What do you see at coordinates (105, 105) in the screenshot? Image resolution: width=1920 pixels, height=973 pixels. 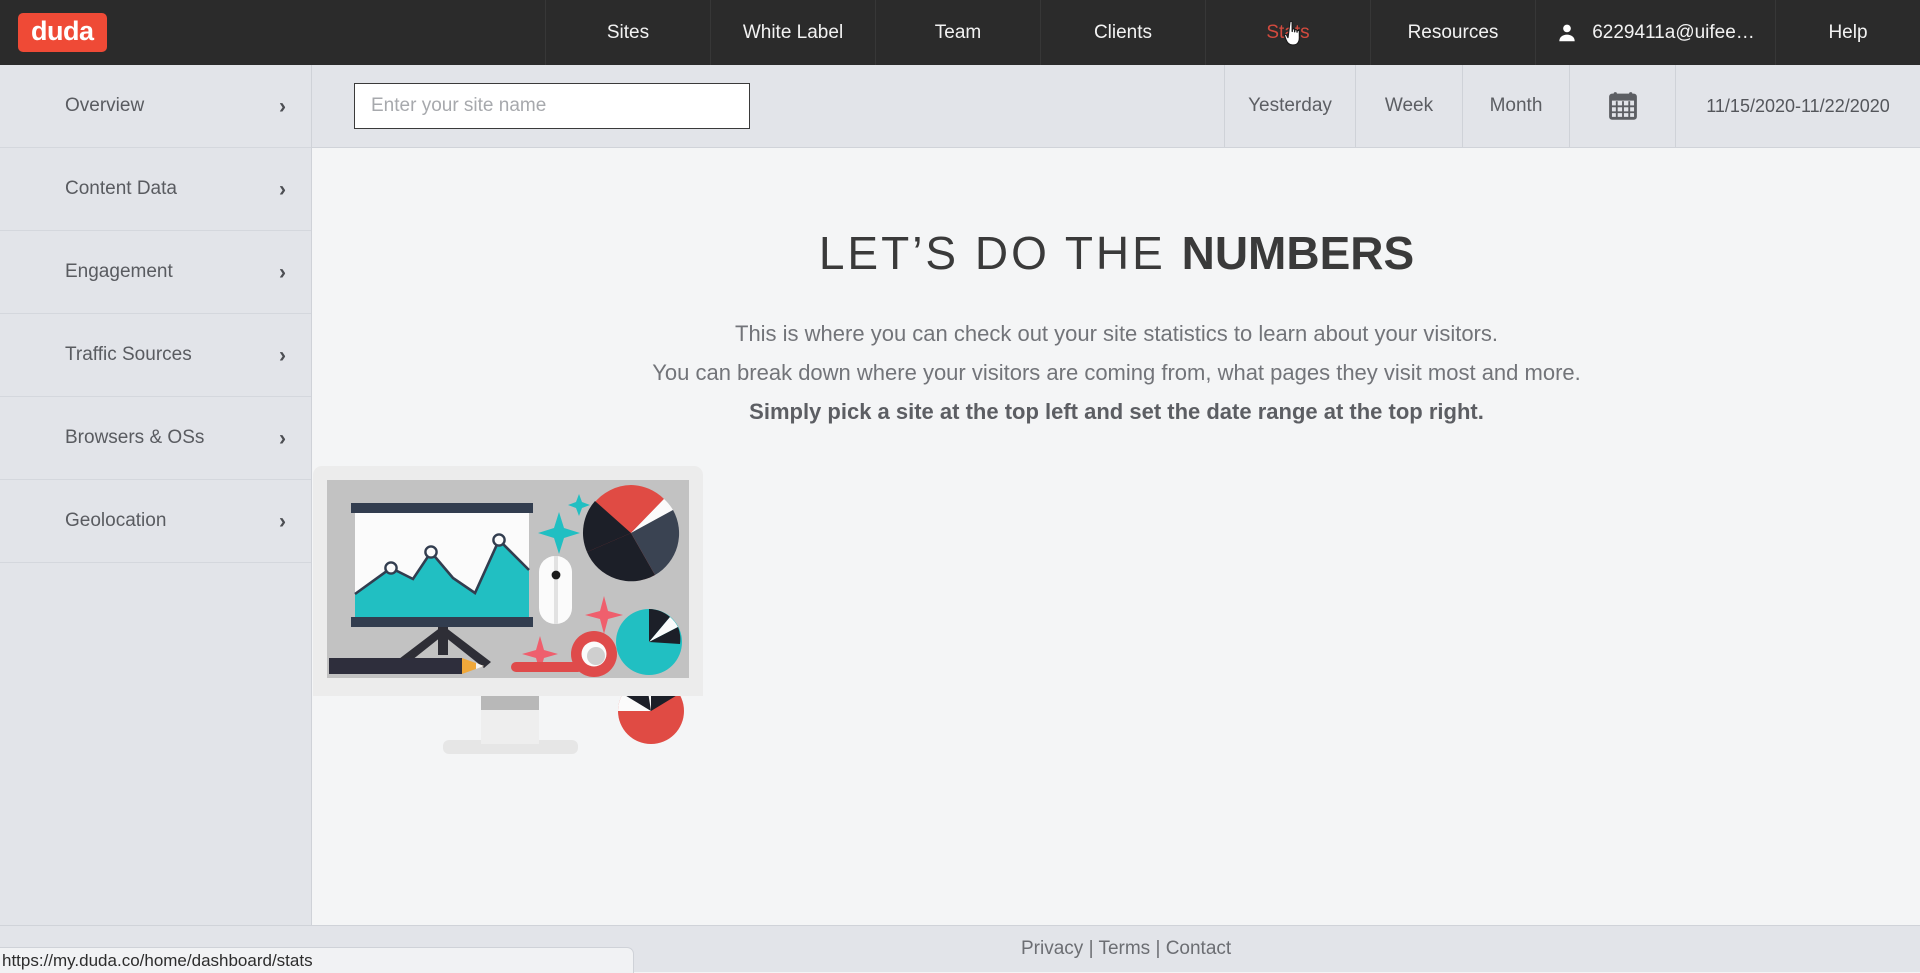 I see `sidebar-item-label: Overview` at bounding box center [105, 105].